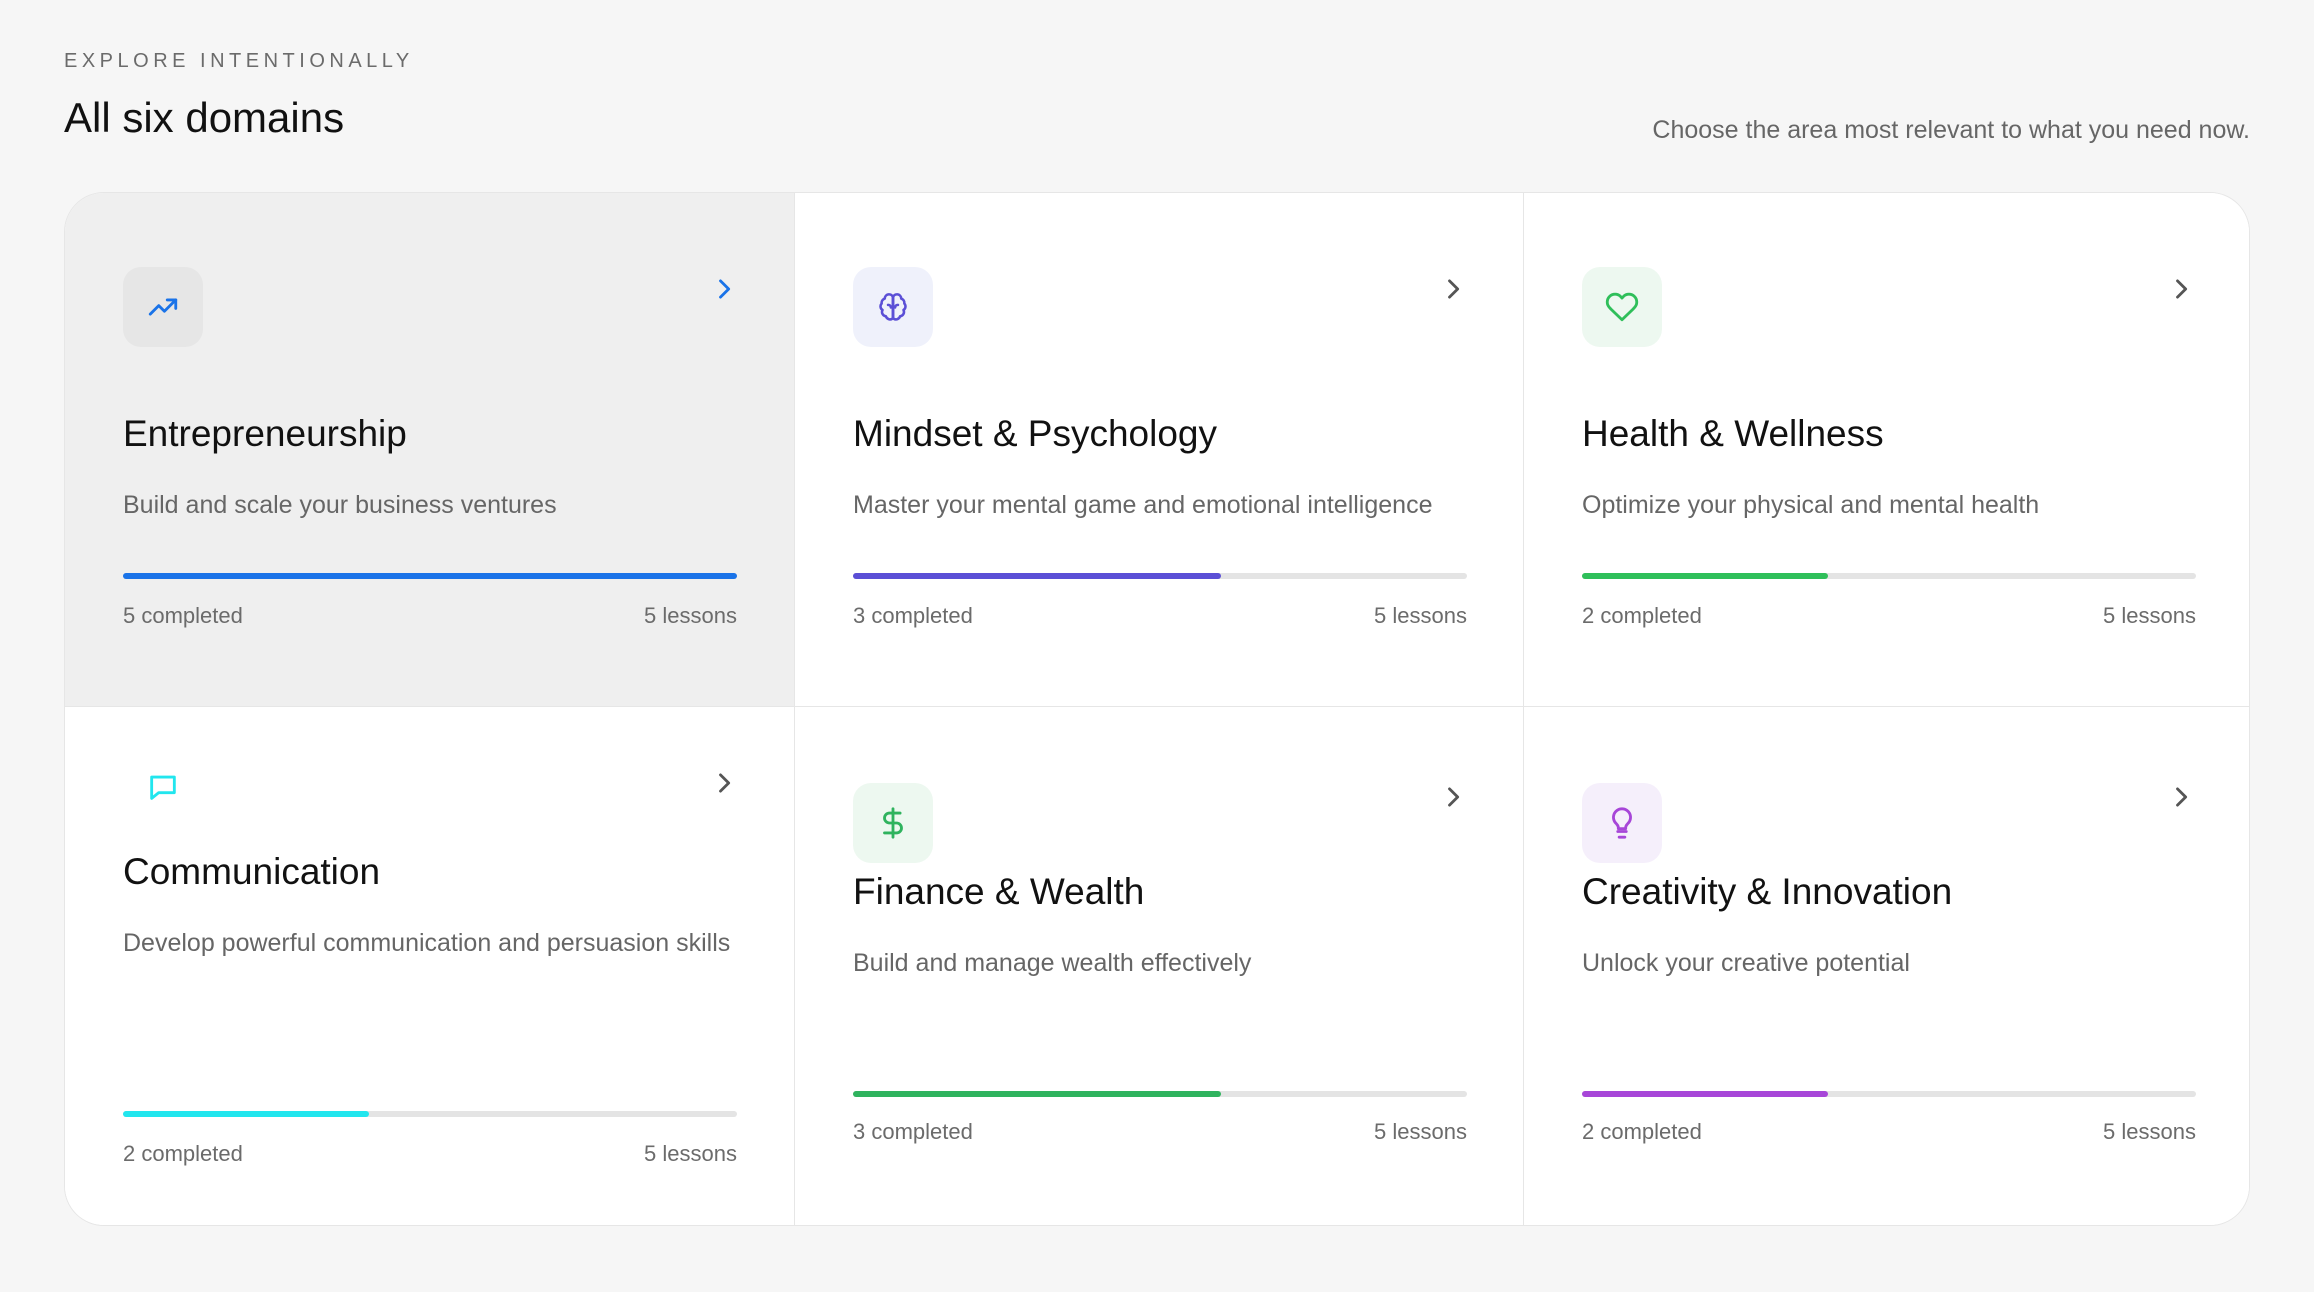 The image size is (2314, 1292). What do you see at coordinates (163, 787) in the screenshot?
I see `message-icon` at bounding box center [163, 787].